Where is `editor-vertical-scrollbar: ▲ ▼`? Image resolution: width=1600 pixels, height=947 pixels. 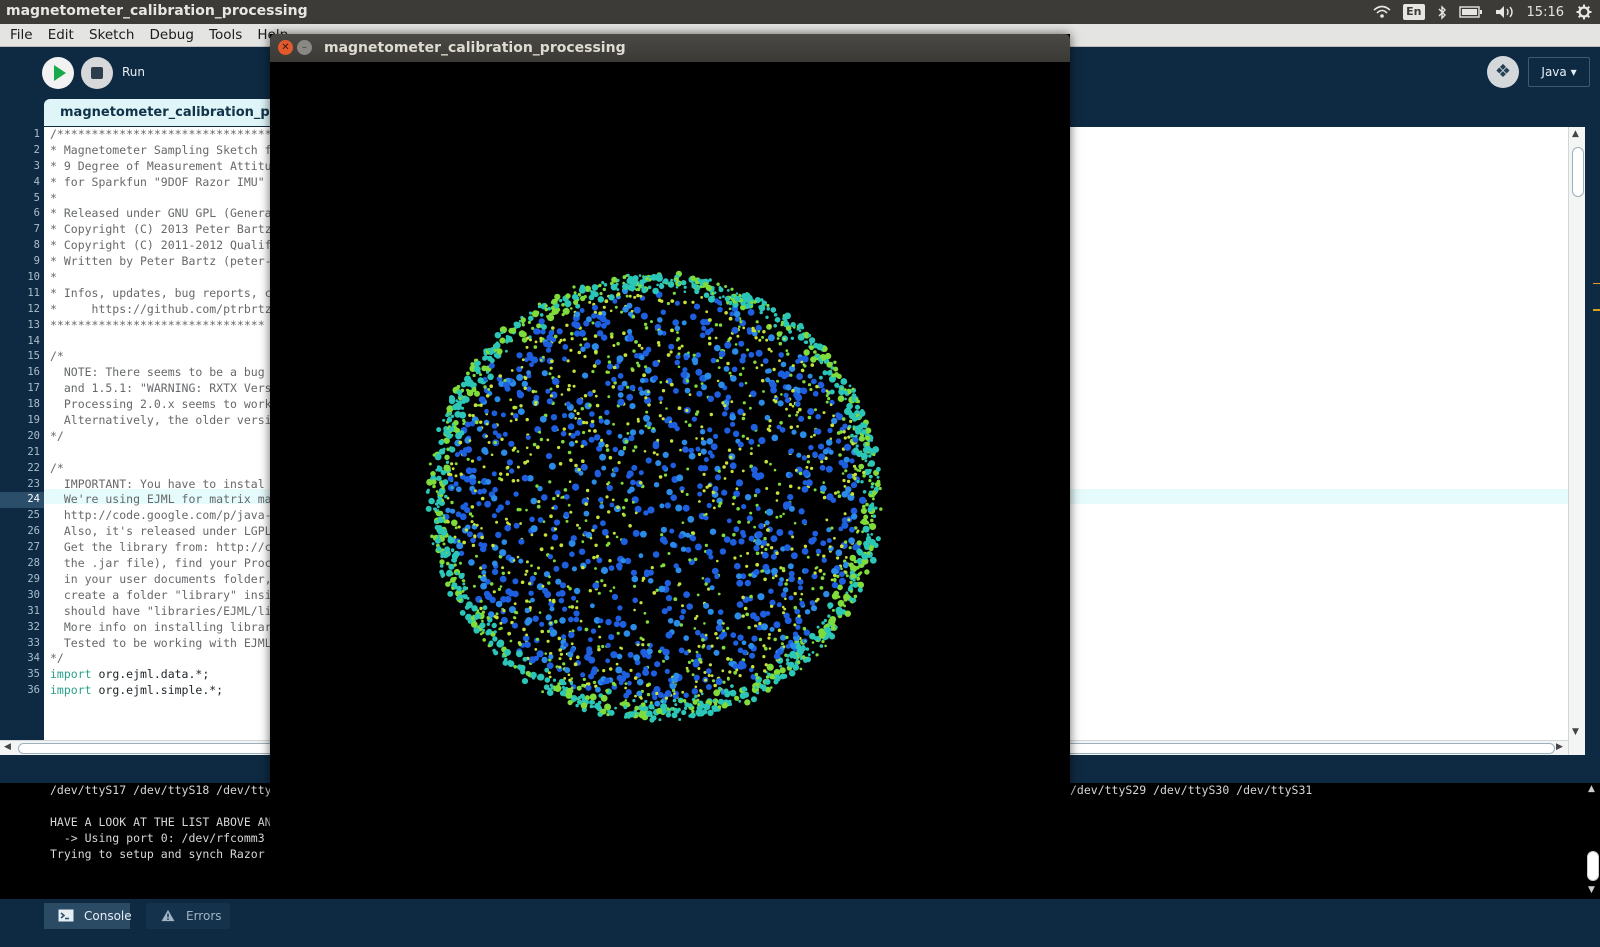 editor-vertical-scrollbar: ▲ ▼ is located at coordinates (1576, 441).